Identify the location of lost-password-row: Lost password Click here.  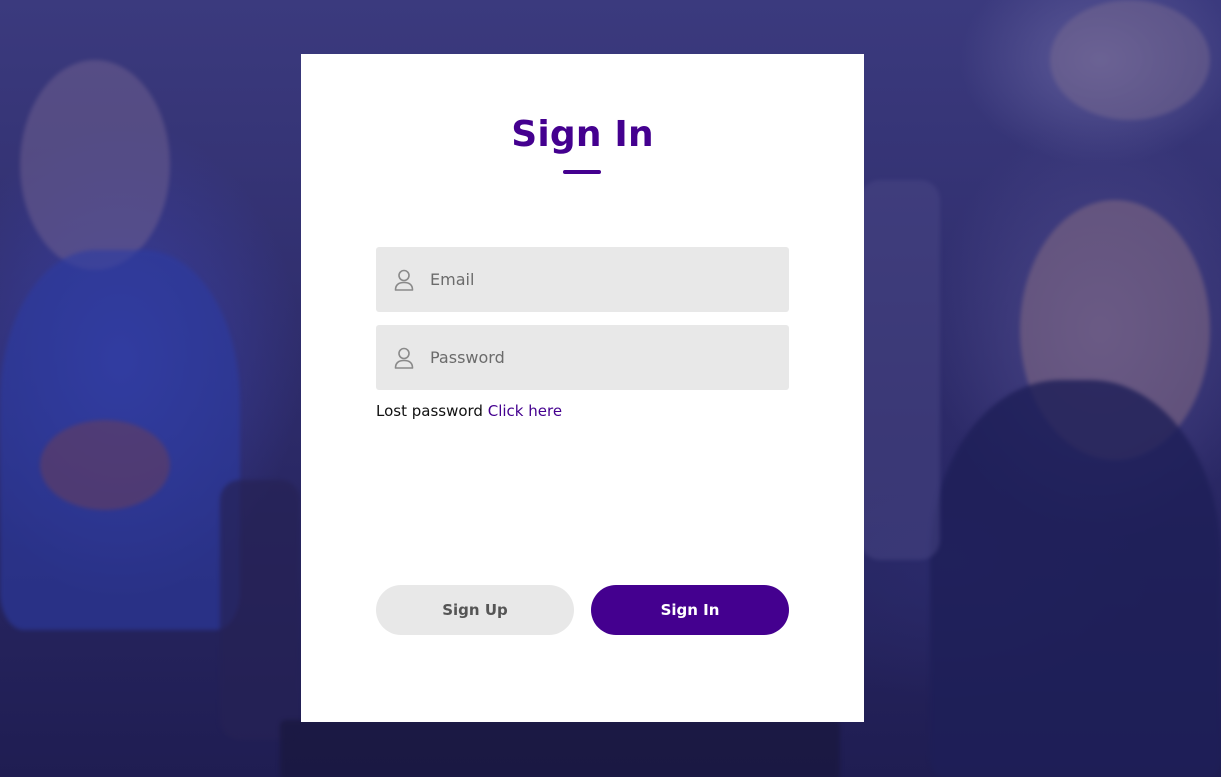
(469, 411).